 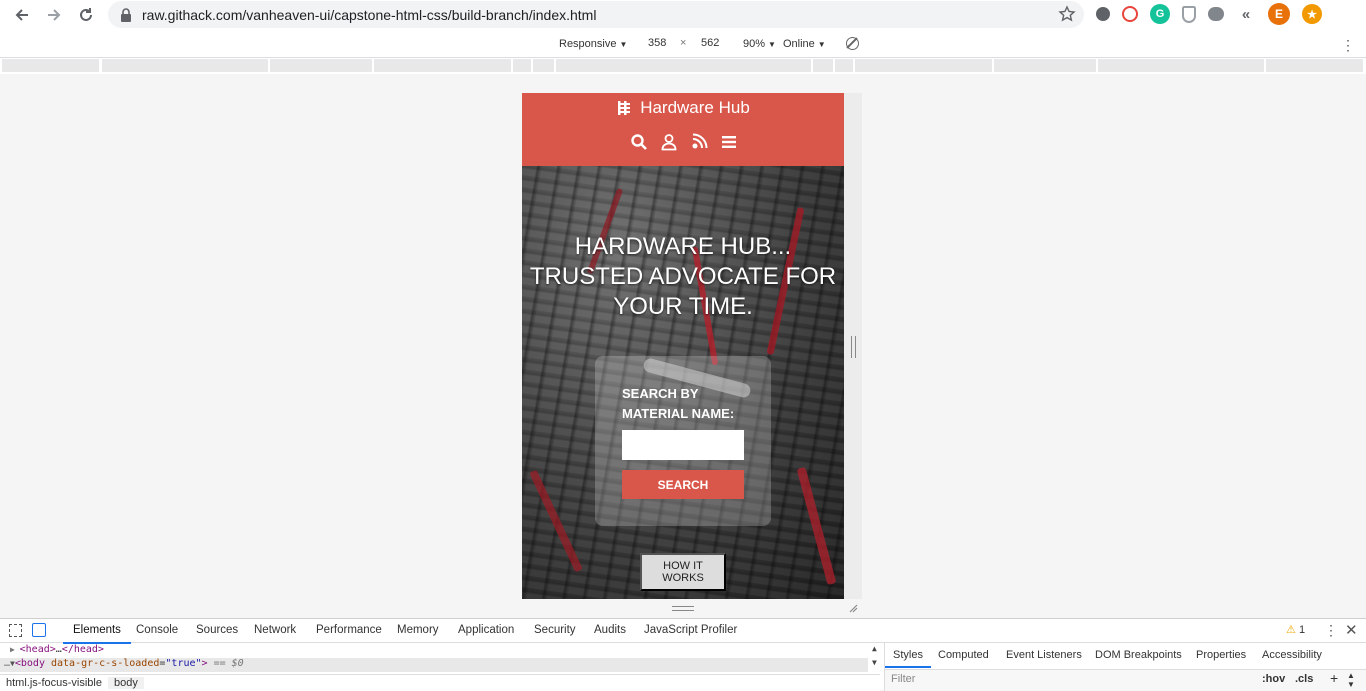 I want to click on body-attr-name: data-gr-c-s-loaded, so click(x=105, y=663).